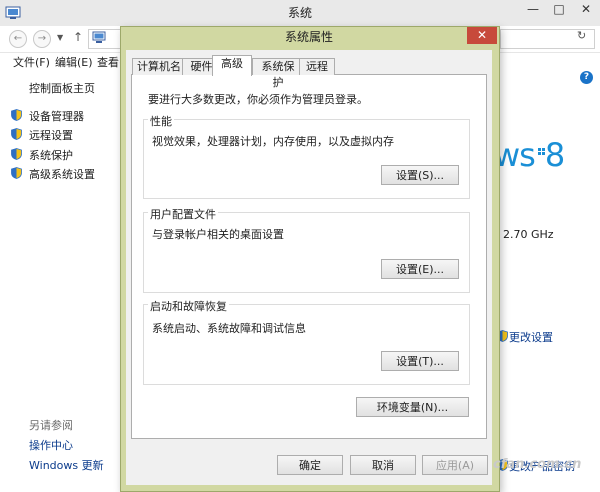  What do you see at coordinates (62, 174) in the screenshot?
I see `sidebar-item-advanced-settings: 高级系统设置` at bounding box center [62, 174].